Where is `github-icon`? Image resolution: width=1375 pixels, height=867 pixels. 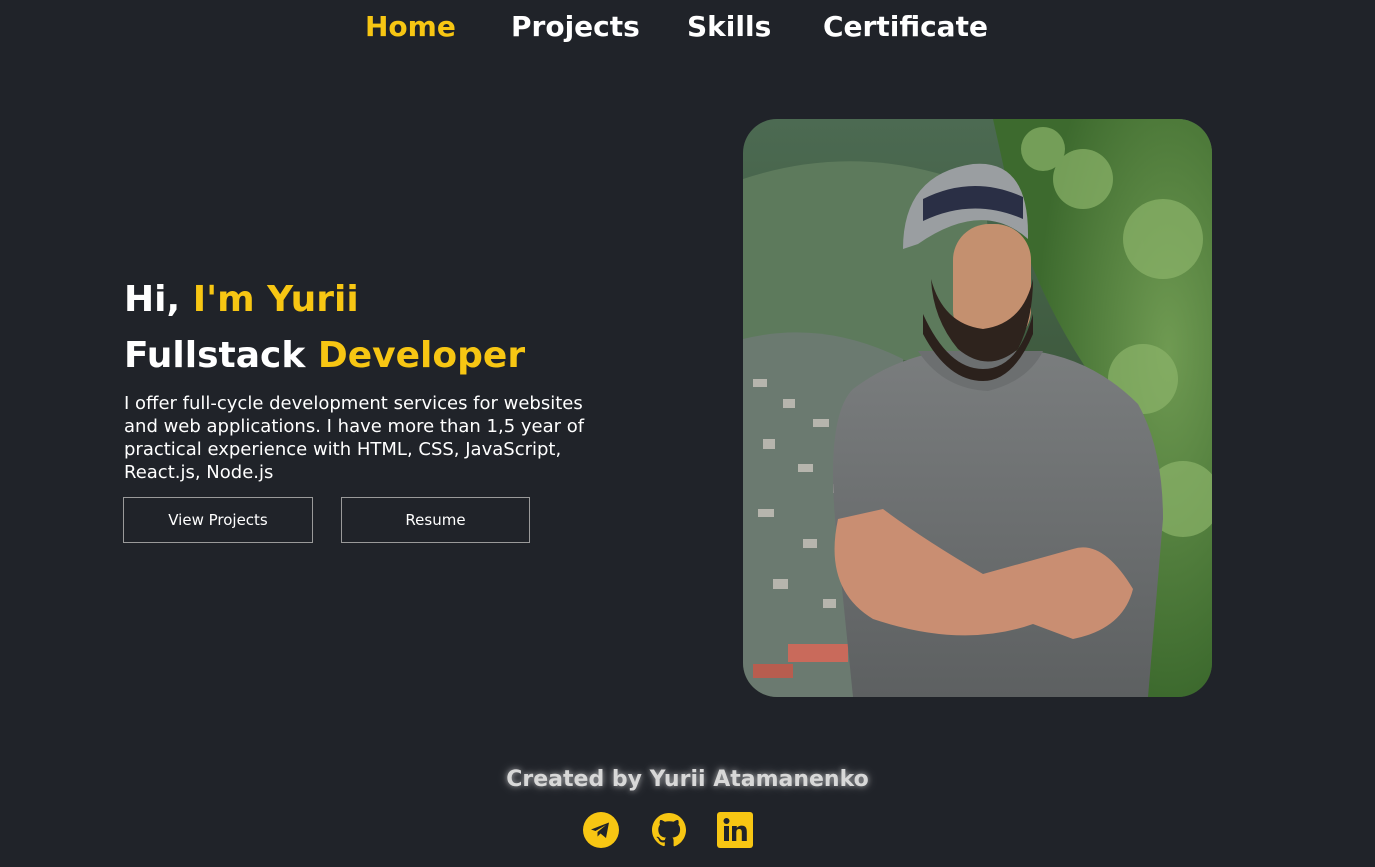
github-icon is located at coordinates (669, 830).